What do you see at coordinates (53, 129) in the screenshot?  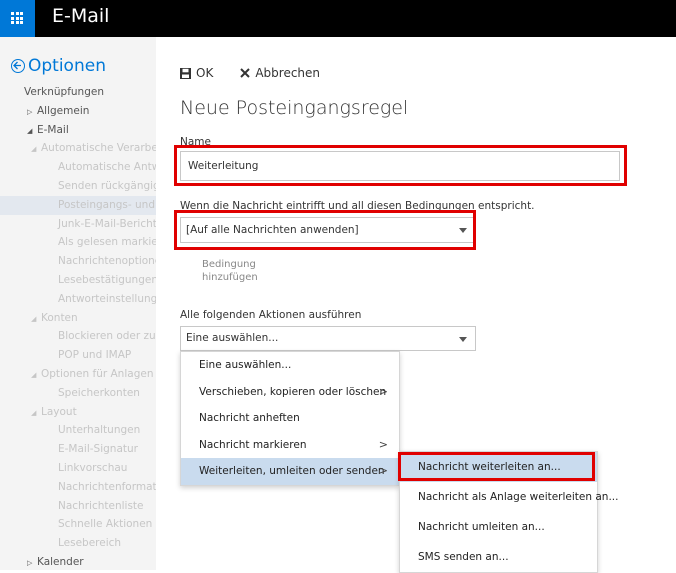 I see `sidebar-item-label: E-Mail` at bounding box center [53, 129].